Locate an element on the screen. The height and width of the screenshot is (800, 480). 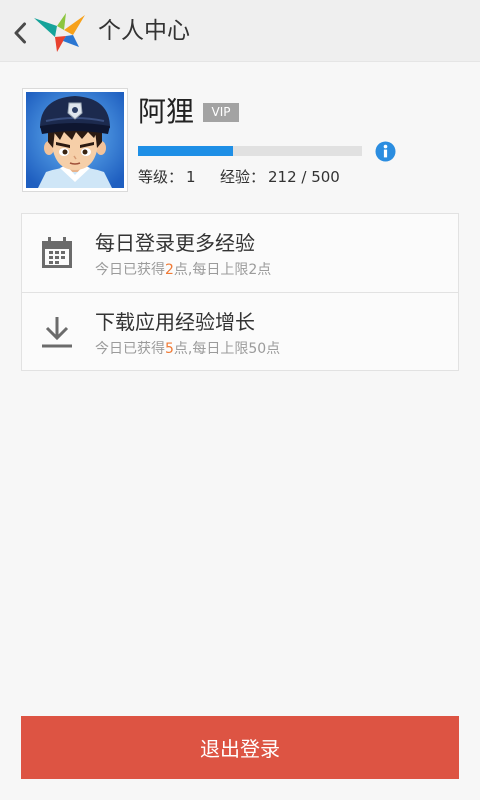
exp-value: 212 / 500 is located at coordinates (304, 177).